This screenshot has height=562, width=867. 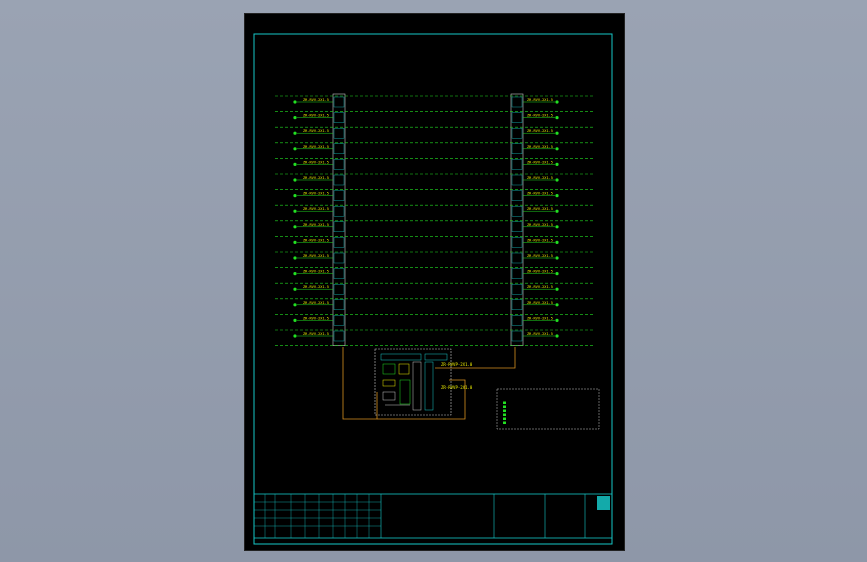 I want to click on title-block-logo, so click(x=603, y=503).